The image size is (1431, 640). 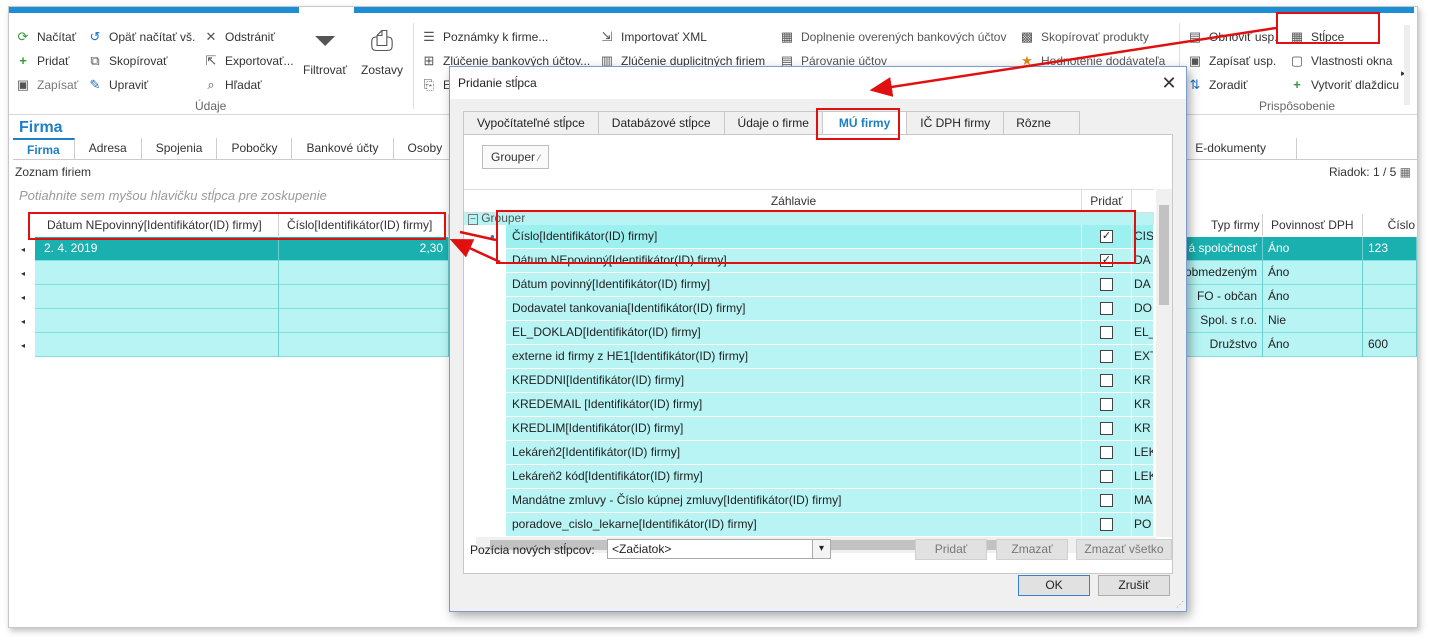 What do you see at coordinates (773, 123) in the screenshot?
I see `tab-udaje-o-firme: Údaje o firme` at bounding box center [773, 123].